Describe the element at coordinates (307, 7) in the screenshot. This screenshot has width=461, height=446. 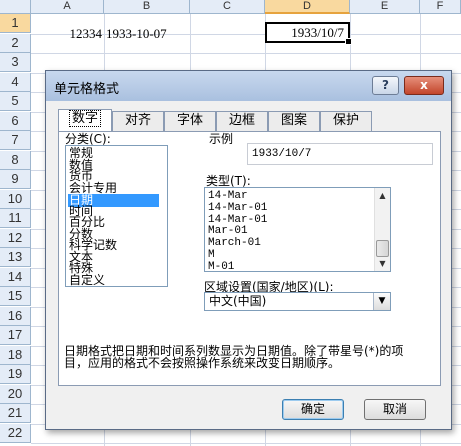
I see `column-header-d: D` at that location.